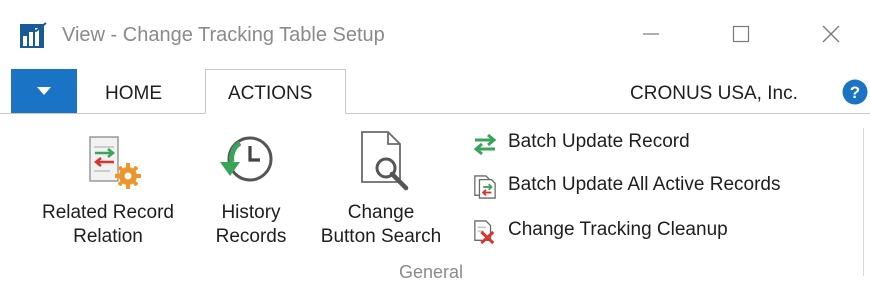  What do you see at coordinates (108, 236) in the screenshot?
I see `related-record-relation-label-2: Relation` at bounding box center [108, 236].